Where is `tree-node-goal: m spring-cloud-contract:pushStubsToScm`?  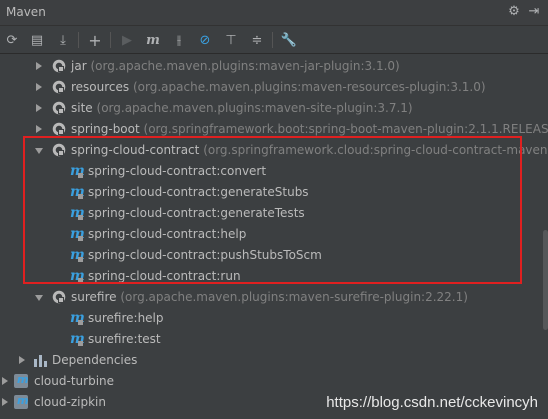 tree-node-goal: m spring-cloud-contract:pushStubsToScm is located at coordinates (274, 255).